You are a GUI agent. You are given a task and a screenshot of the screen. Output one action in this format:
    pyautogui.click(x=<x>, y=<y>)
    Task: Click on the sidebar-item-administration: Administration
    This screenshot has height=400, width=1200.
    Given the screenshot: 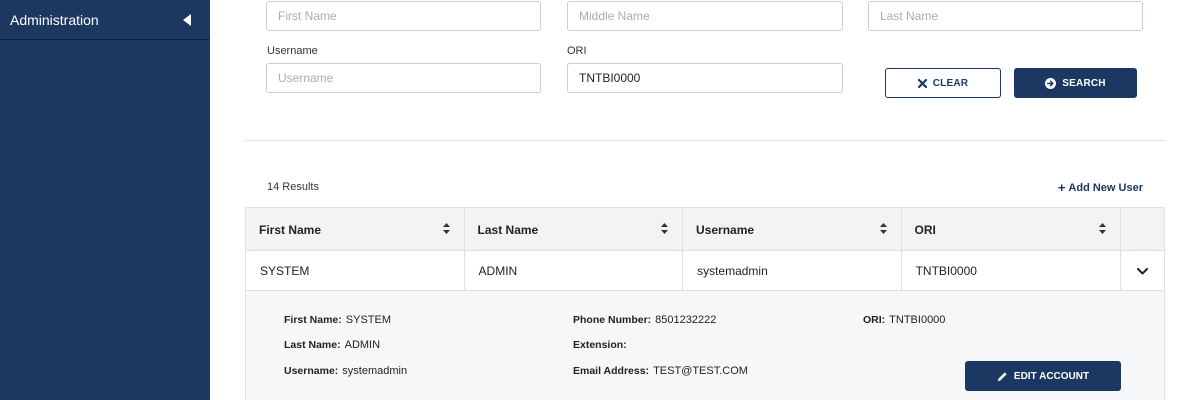 What is the action you would take?
    pyautogui.click(x=105, y=20)
    